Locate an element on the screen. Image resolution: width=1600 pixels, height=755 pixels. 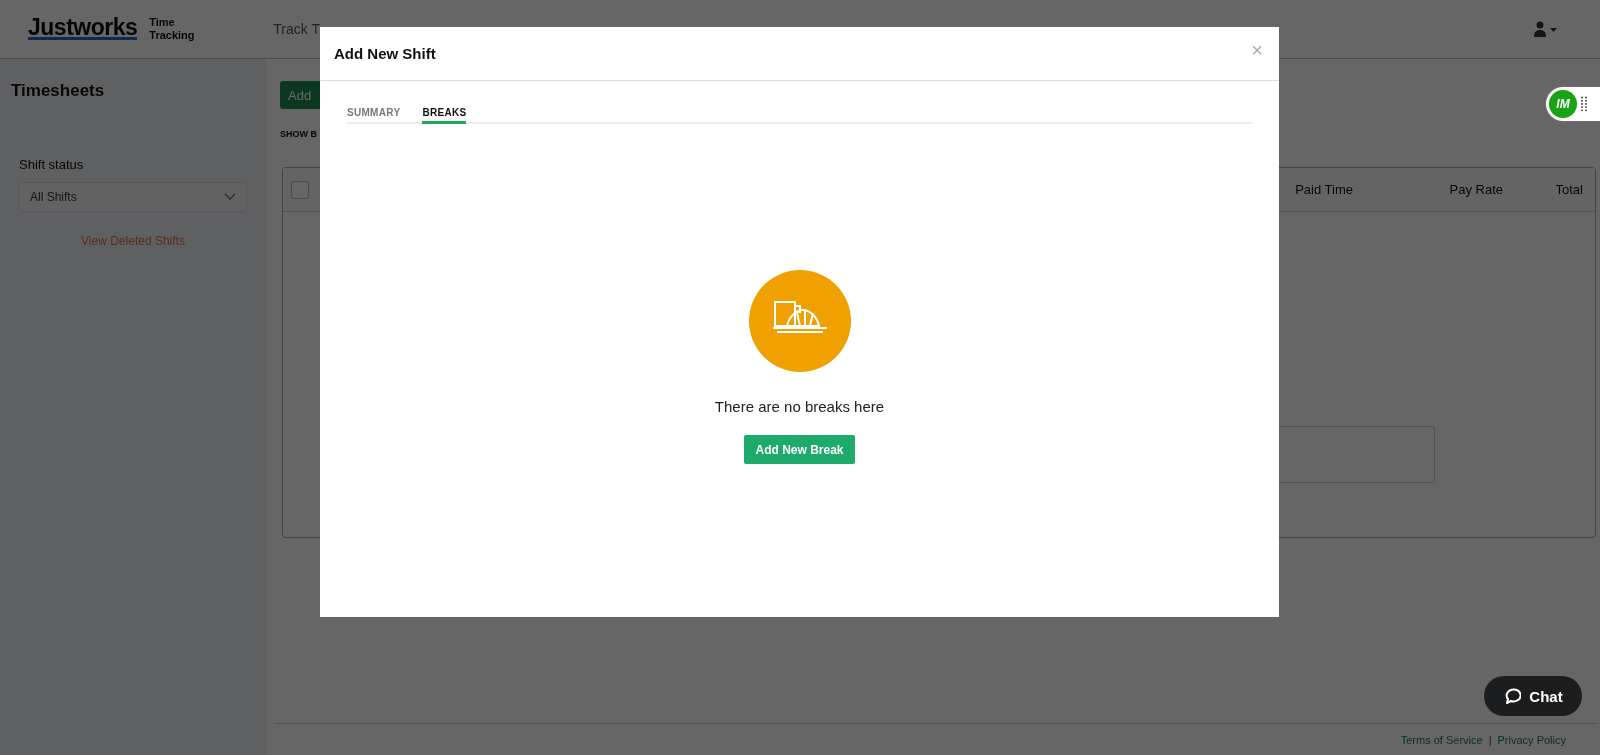
shift-status-select: All Shifts is located at coordinates (133, 197).